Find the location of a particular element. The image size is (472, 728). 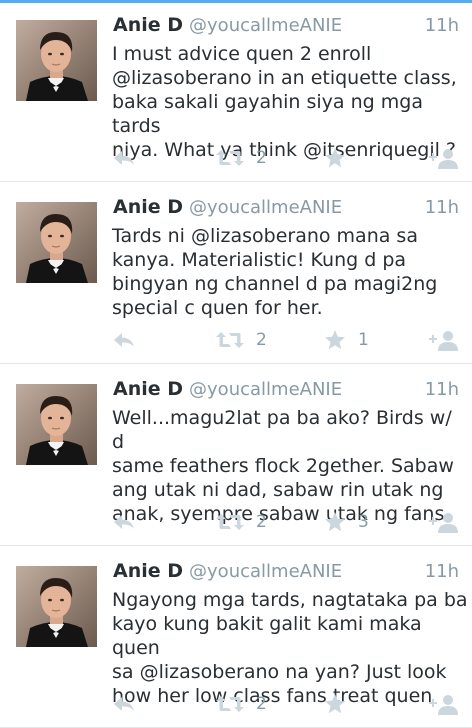

favorite-button: 1 is located at coordinates (346, 340).